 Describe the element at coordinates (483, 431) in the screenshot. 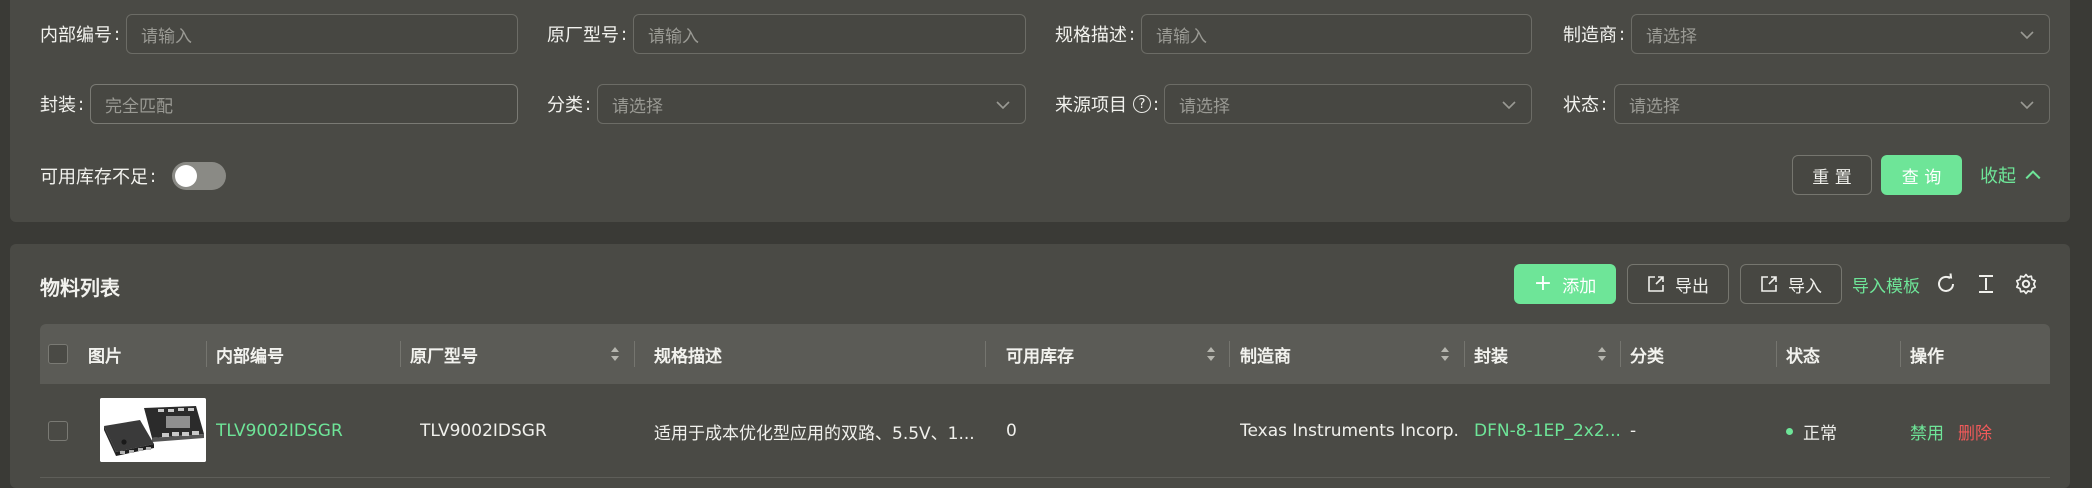

I see `mfr-model-cell: TLV9002IDSGR` at that location.